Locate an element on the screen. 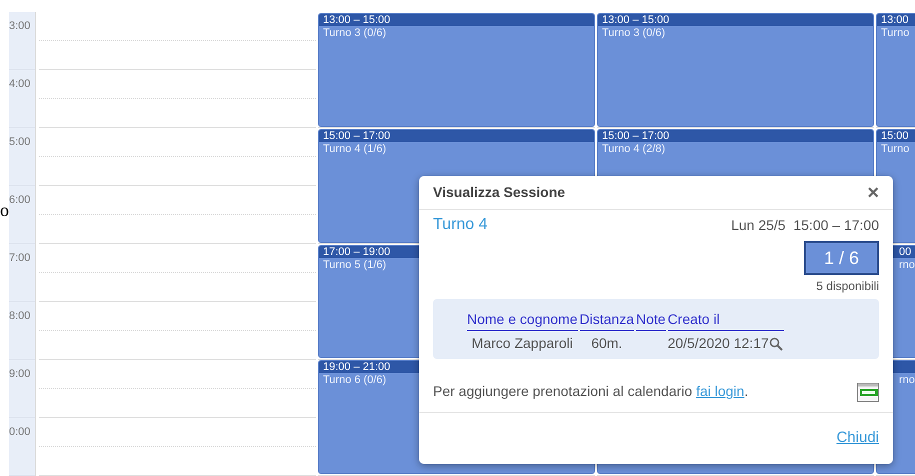  event-title: Turno 5 (1/6) is located at coordinates (354, 265).